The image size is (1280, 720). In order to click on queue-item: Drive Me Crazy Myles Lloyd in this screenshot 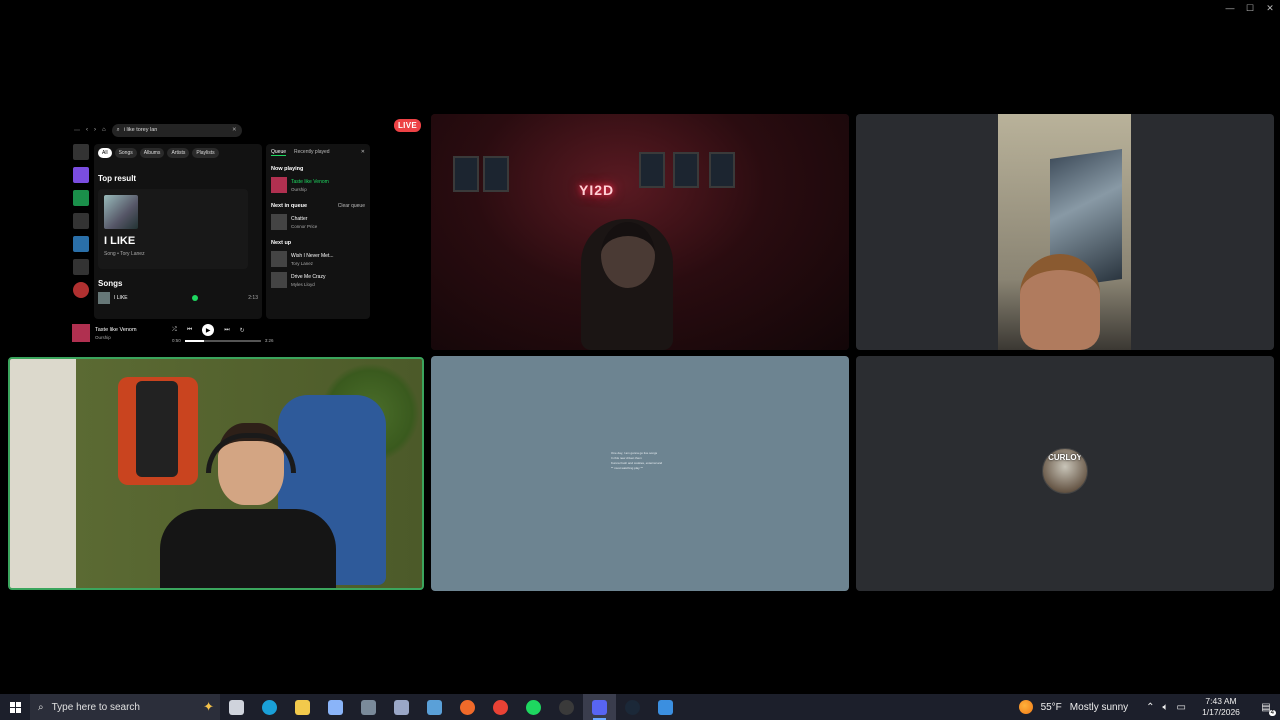, I will do `click(318, 280)`.